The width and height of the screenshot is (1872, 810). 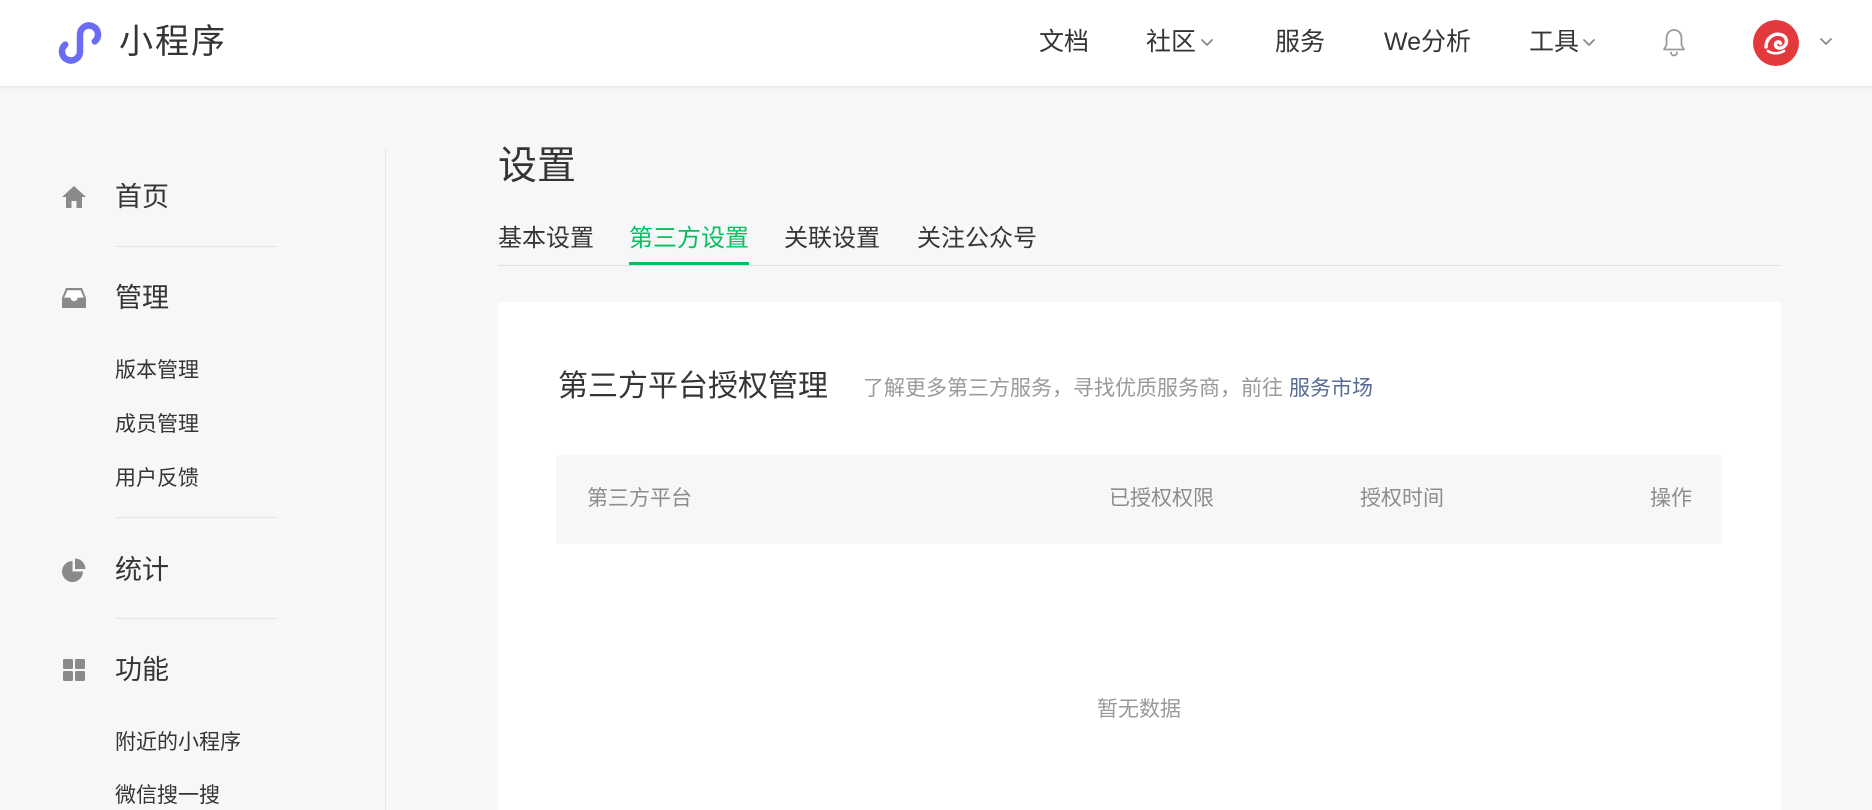 I want to click on grid-icon, so click(x=74, y=670).